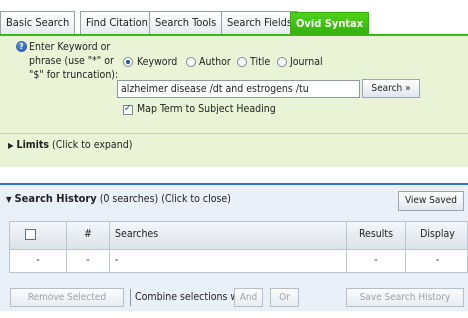  Describe the element at coordinates (88, 261) in the screenshot. I see `row-number-cell: -` at that location.